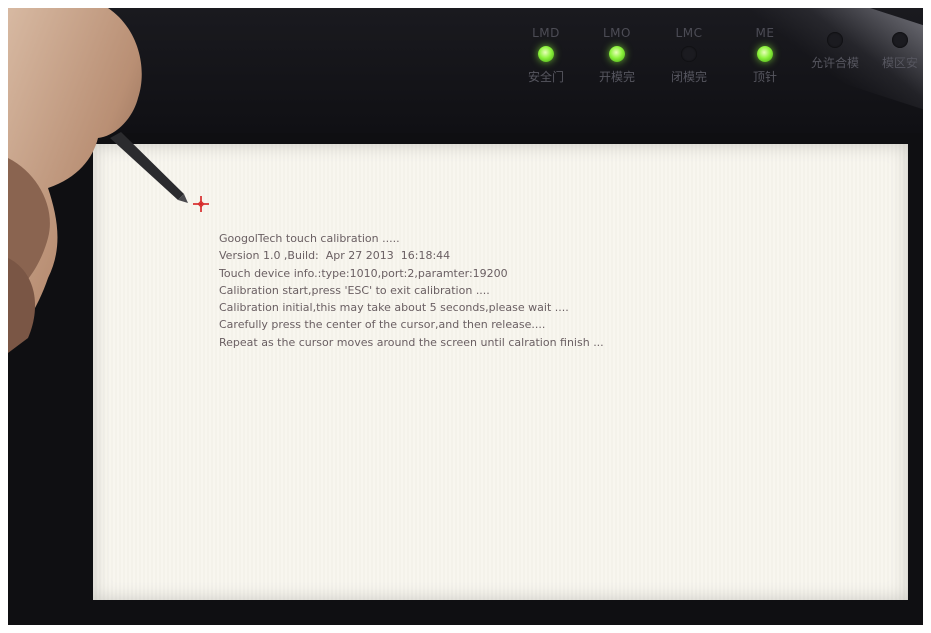  I want to click on indicator-caption: 允许合模, so click(834, 63).